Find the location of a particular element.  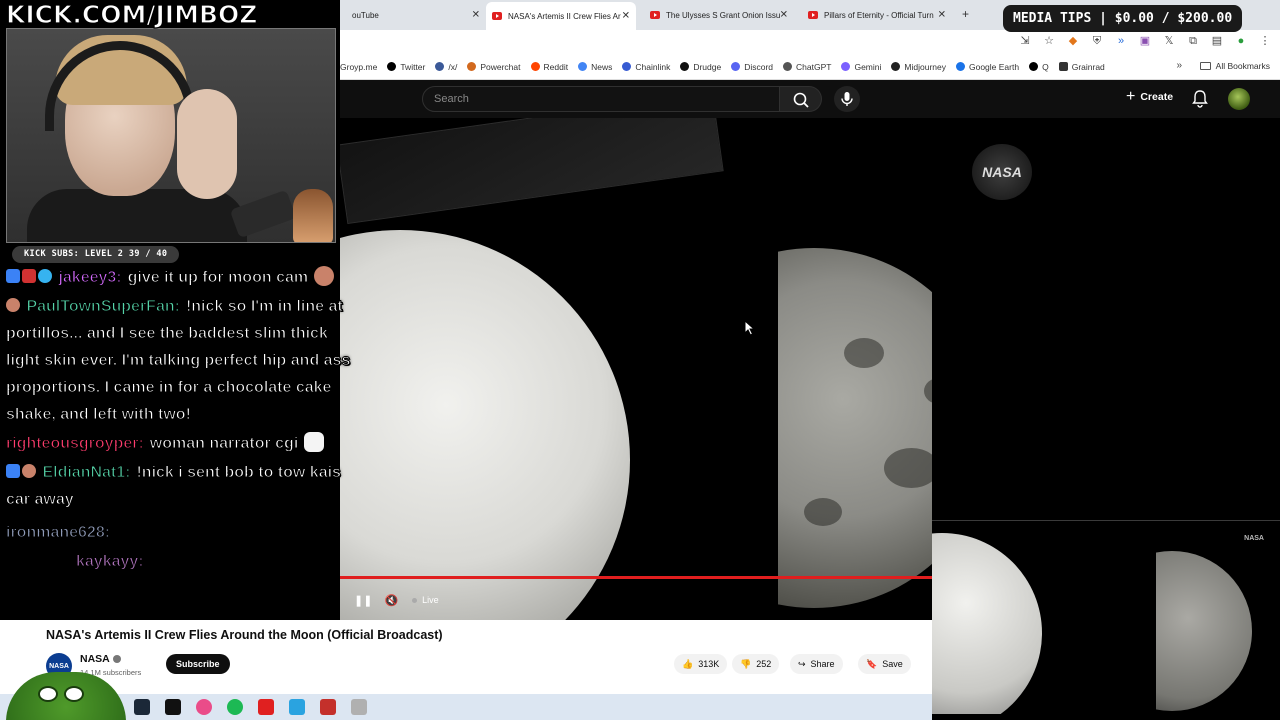

bookmark-powerchat: Powerchat is located at coordinates (494, 67).